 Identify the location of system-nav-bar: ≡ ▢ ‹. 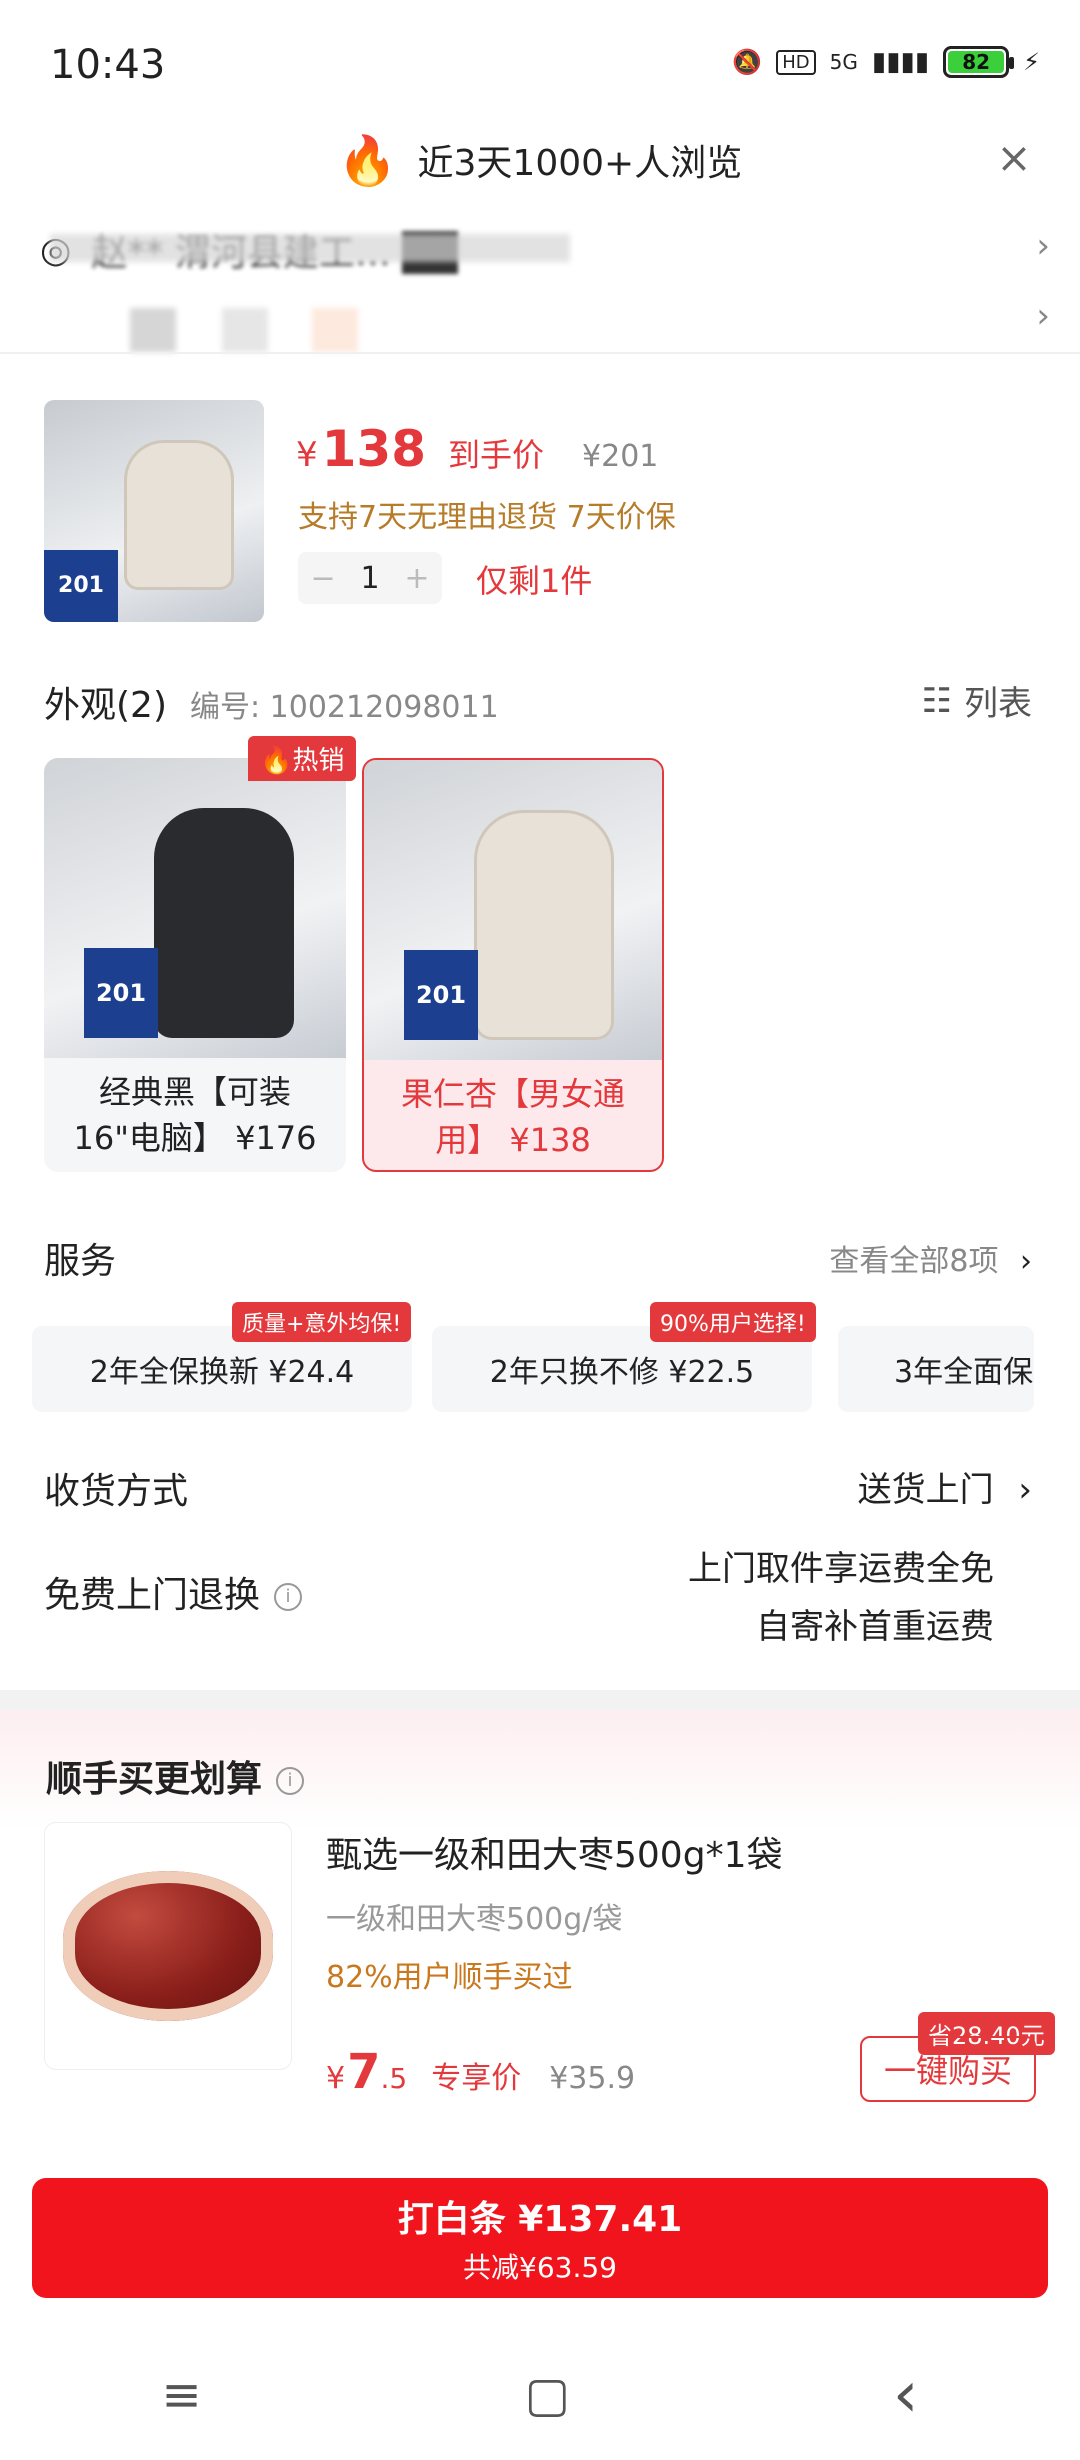
(540, 2395).